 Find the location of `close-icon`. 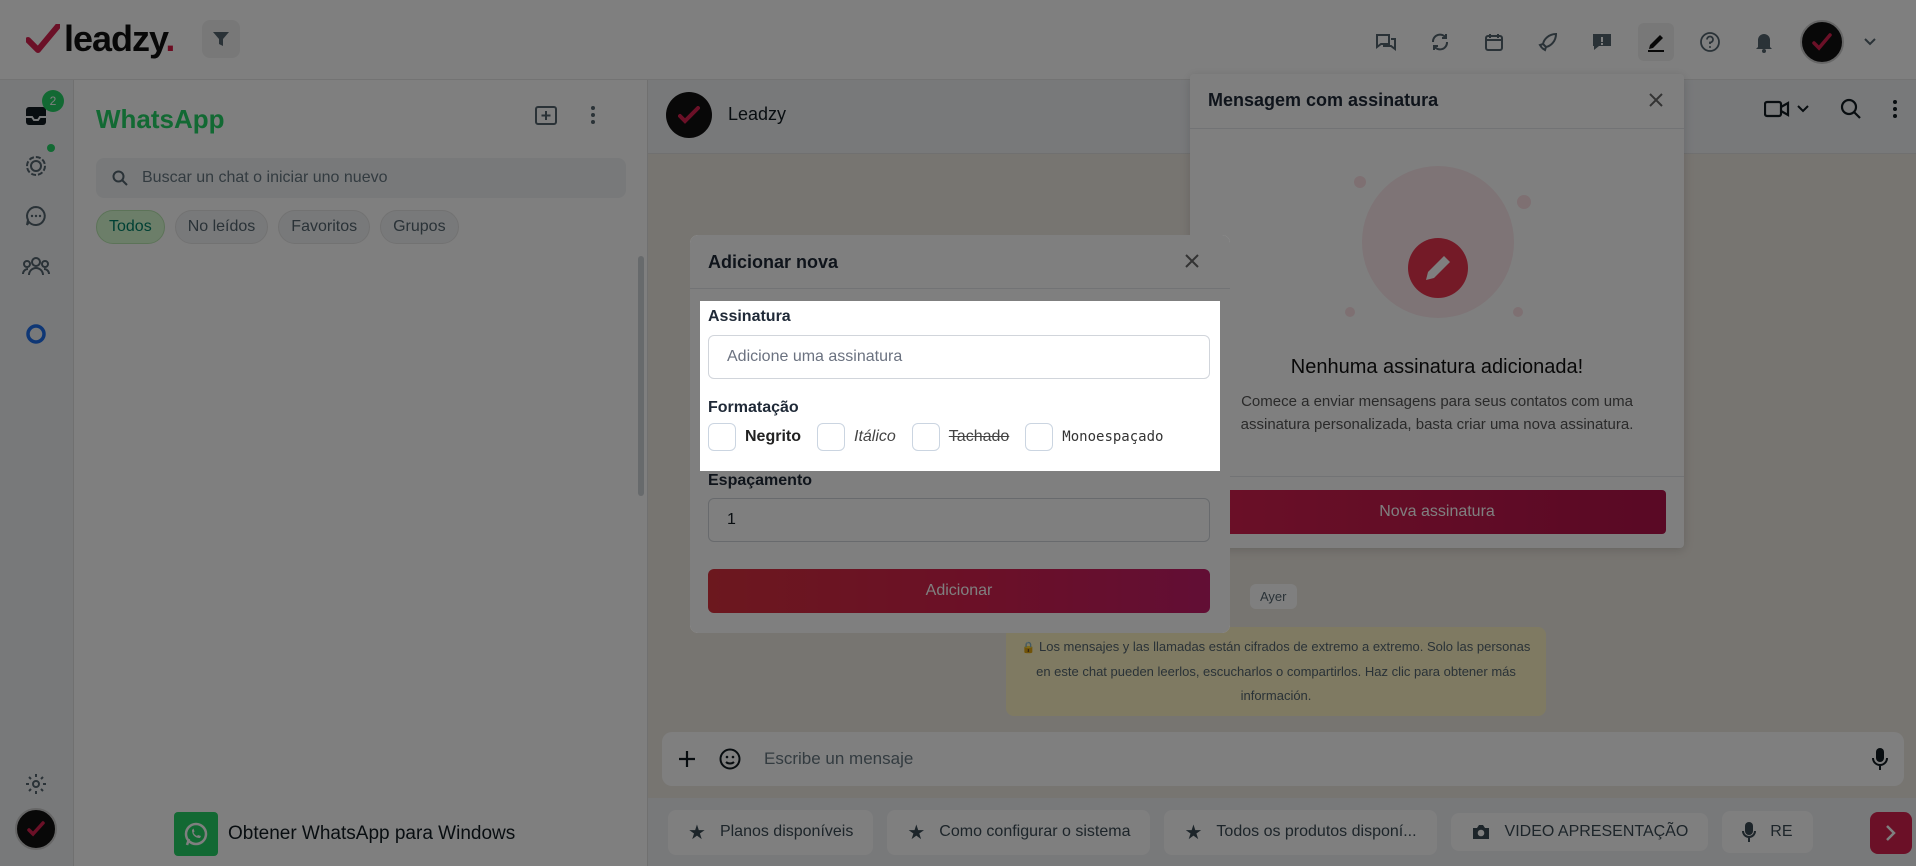

close-icon is located at coordinates (1192, 261).